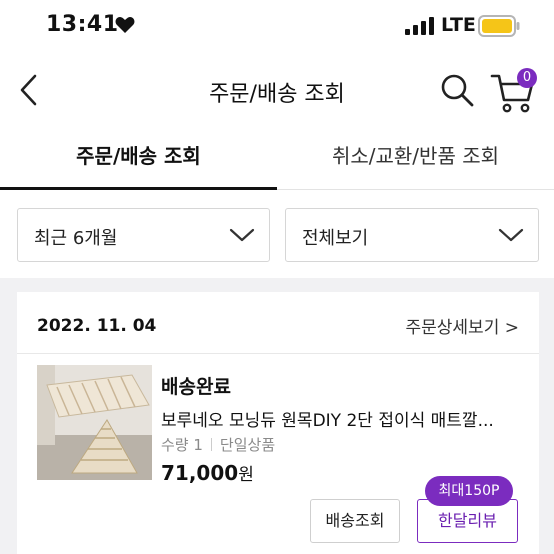 The width and height of the screenshot is (554, 554). I want to click on heart-icon, so click(125, 25).